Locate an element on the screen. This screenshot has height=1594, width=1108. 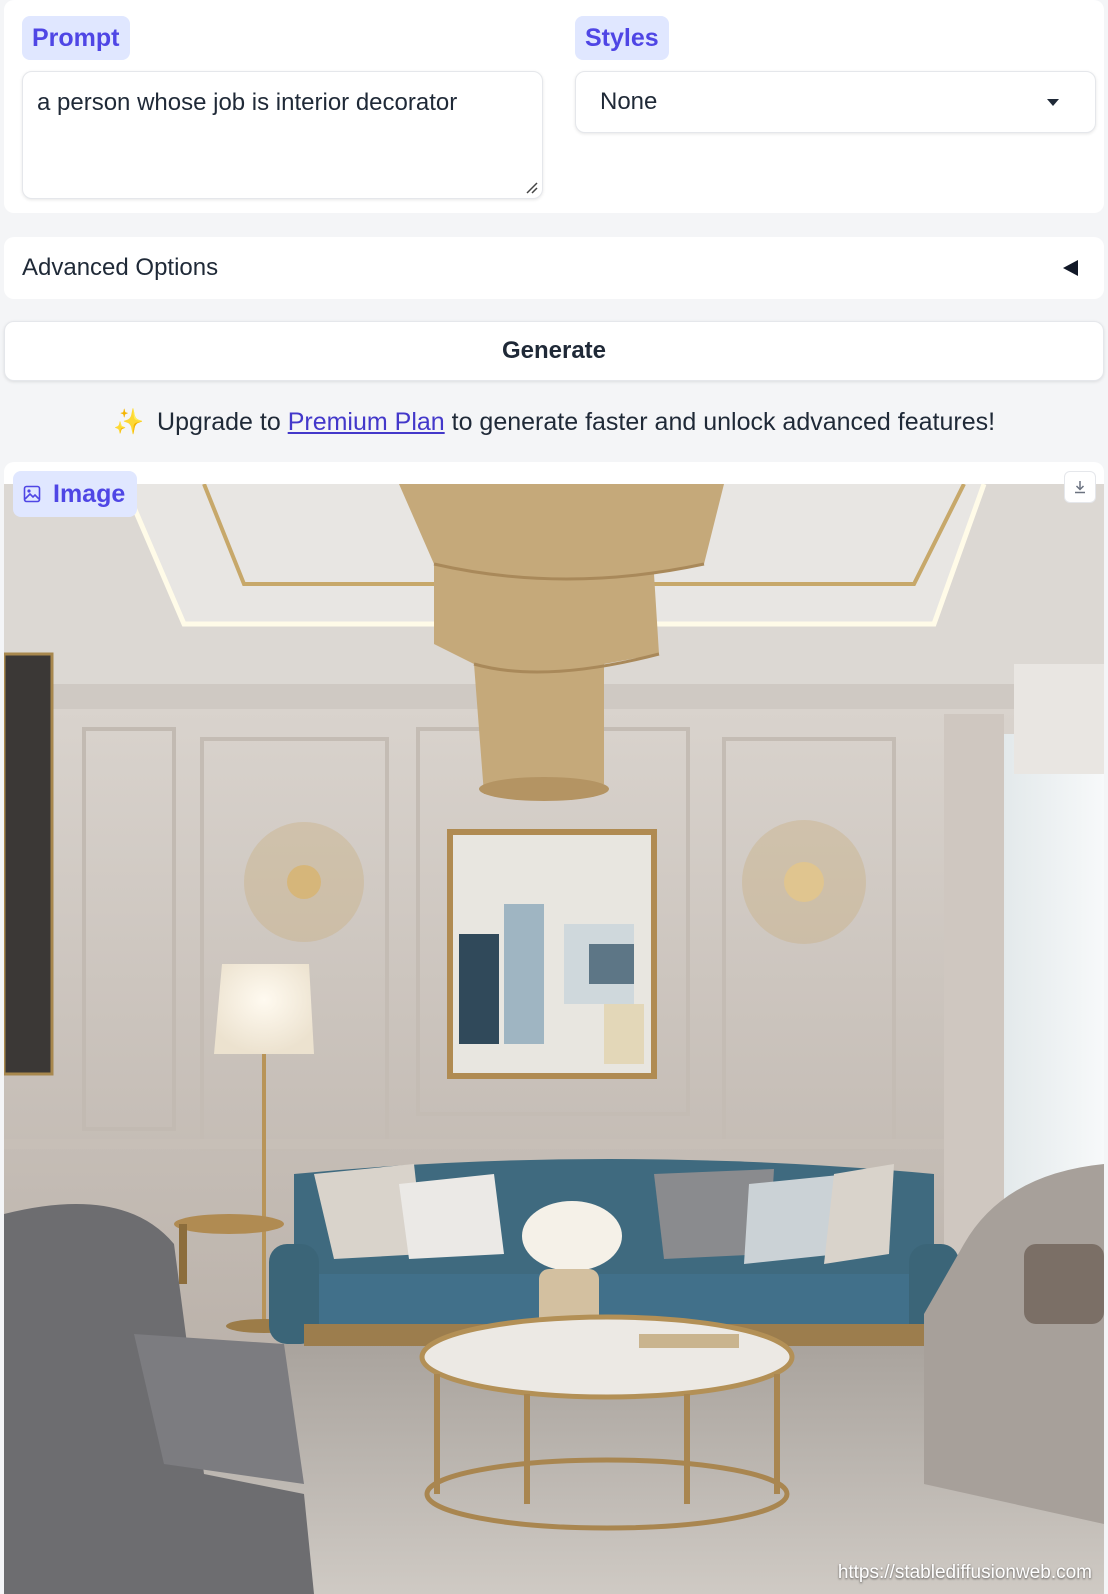
premium-plan-link: Premium Plan is located at coordinates (366, 422).